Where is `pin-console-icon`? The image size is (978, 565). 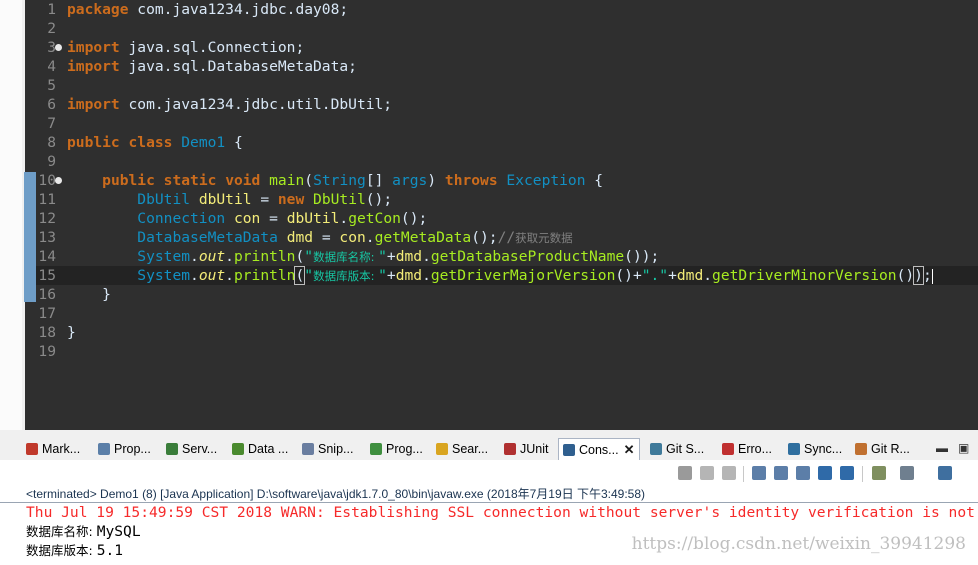
pin-console-icon is located at coordinates (879, 473).